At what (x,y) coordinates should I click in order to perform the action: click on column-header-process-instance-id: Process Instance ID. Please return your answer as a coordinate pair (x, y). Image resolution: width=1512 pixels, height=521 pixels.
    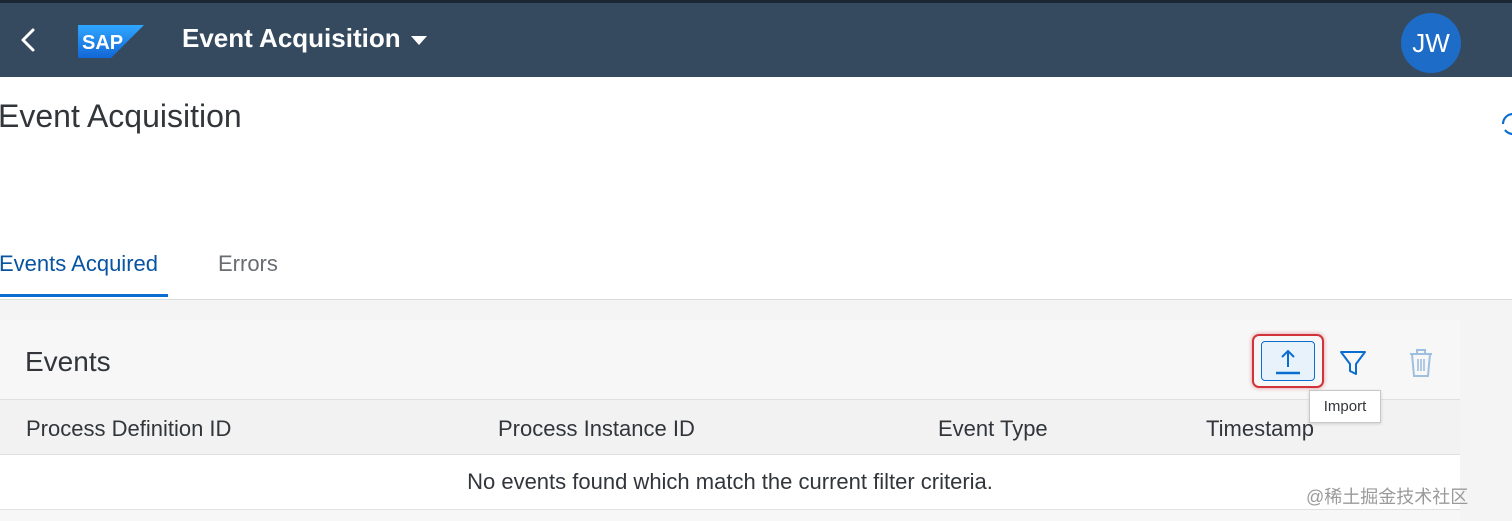
    Looking at the image, I should click on (596, 429).